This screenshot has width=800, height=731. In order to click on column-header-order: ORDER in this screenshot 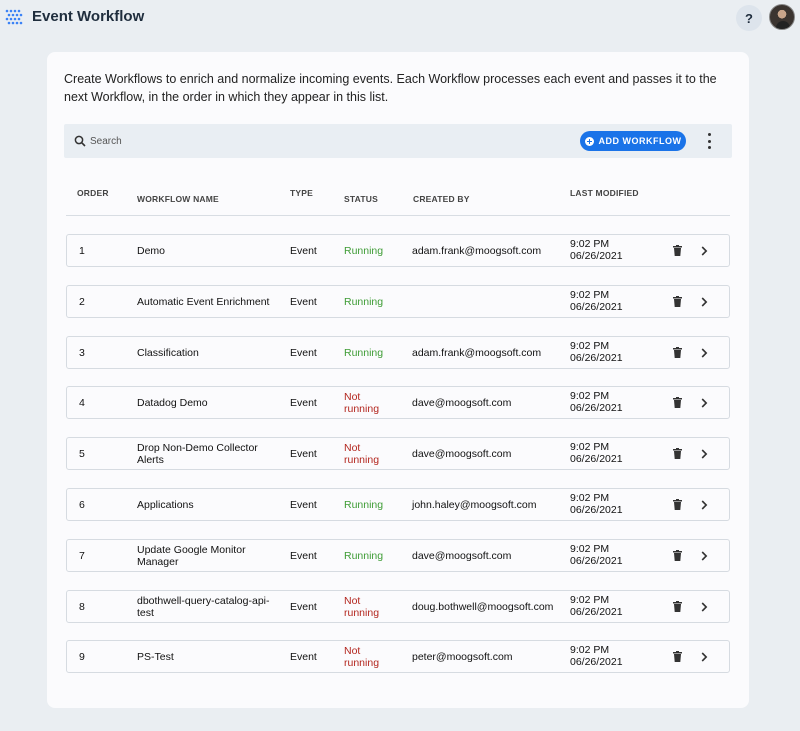, I will do `click(93, 193)`.